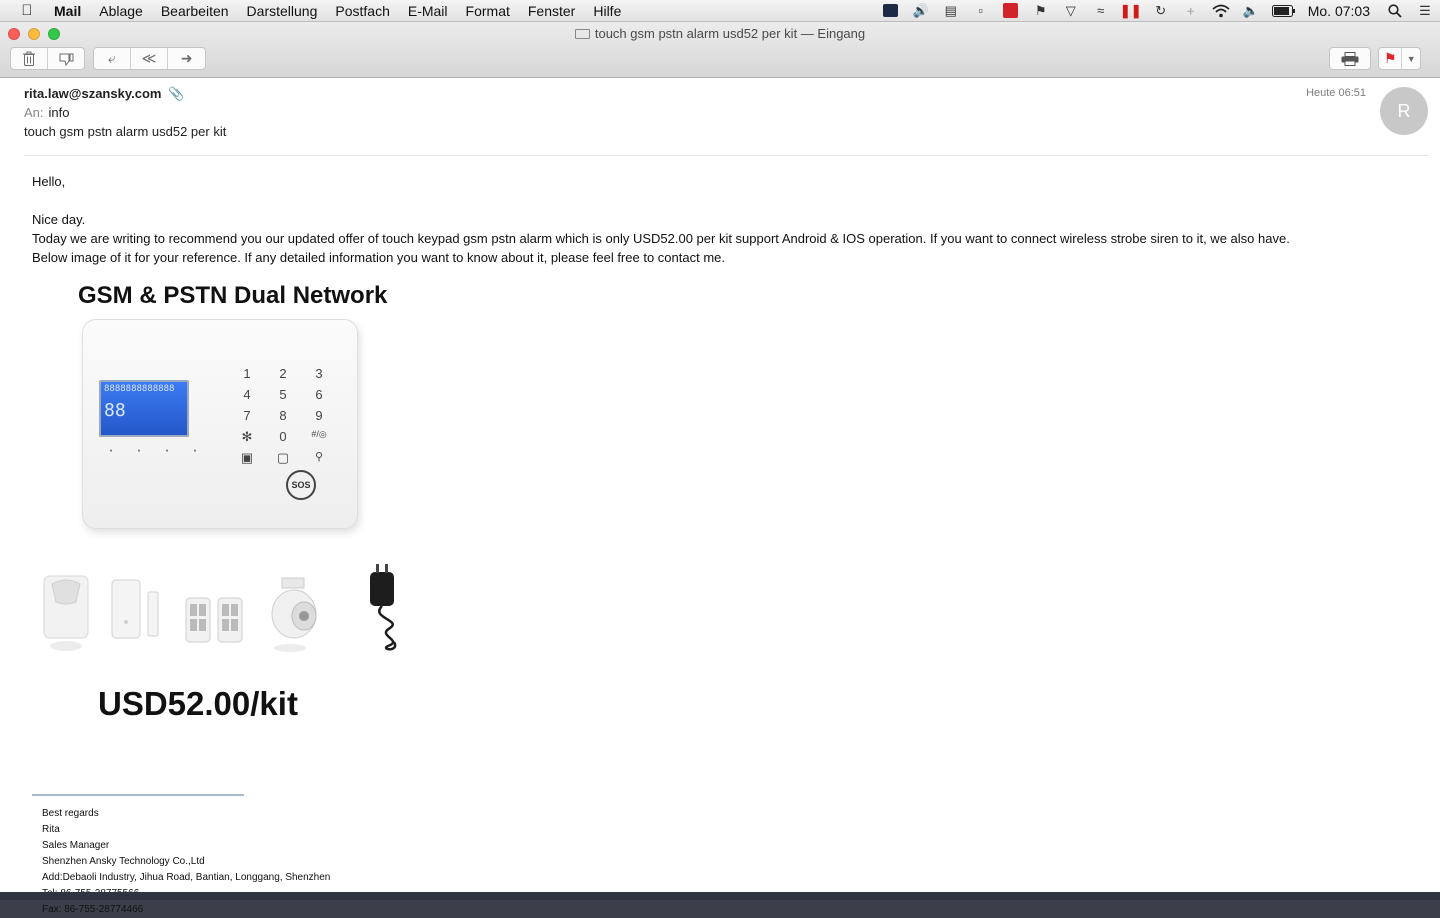  What do you see at coordinates (891, 11) in the screenshot?
I see `dropbox-icon` at bounding box center [891, 11].